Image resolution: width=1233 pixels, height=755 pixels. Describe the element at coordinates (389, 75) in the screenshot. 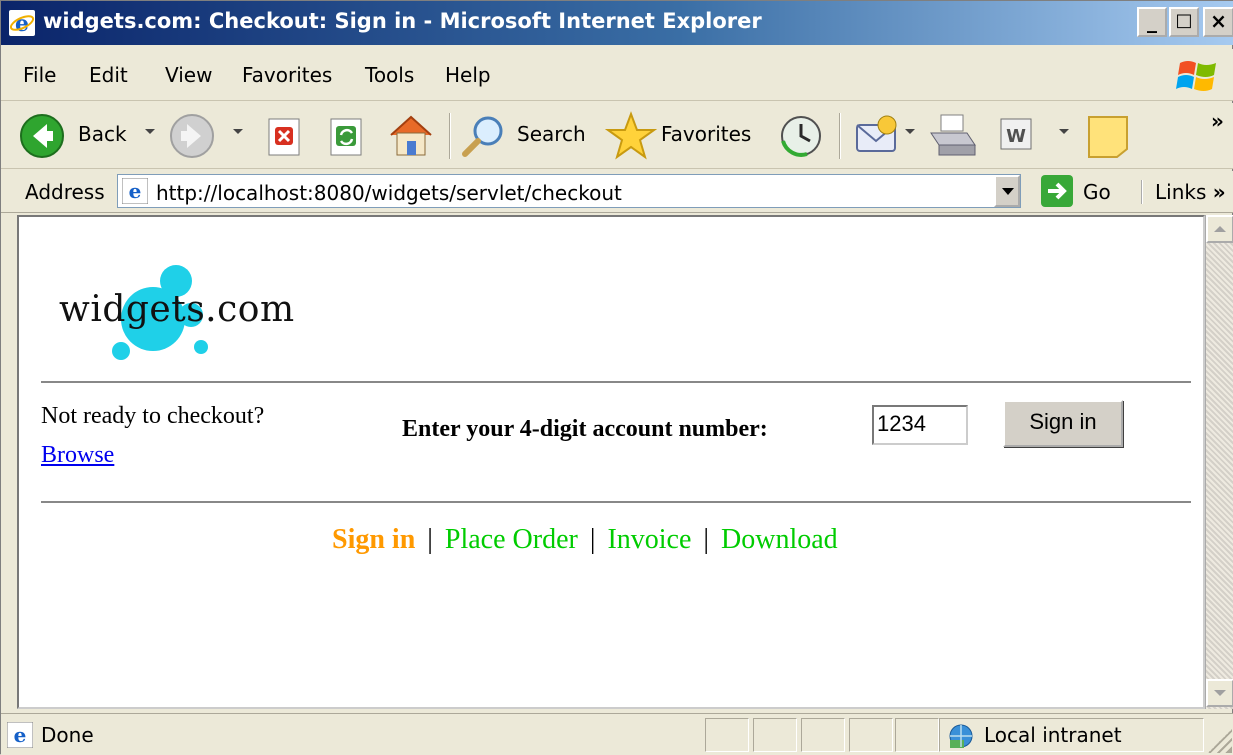

I see `menu-tools: Tools` at that location.